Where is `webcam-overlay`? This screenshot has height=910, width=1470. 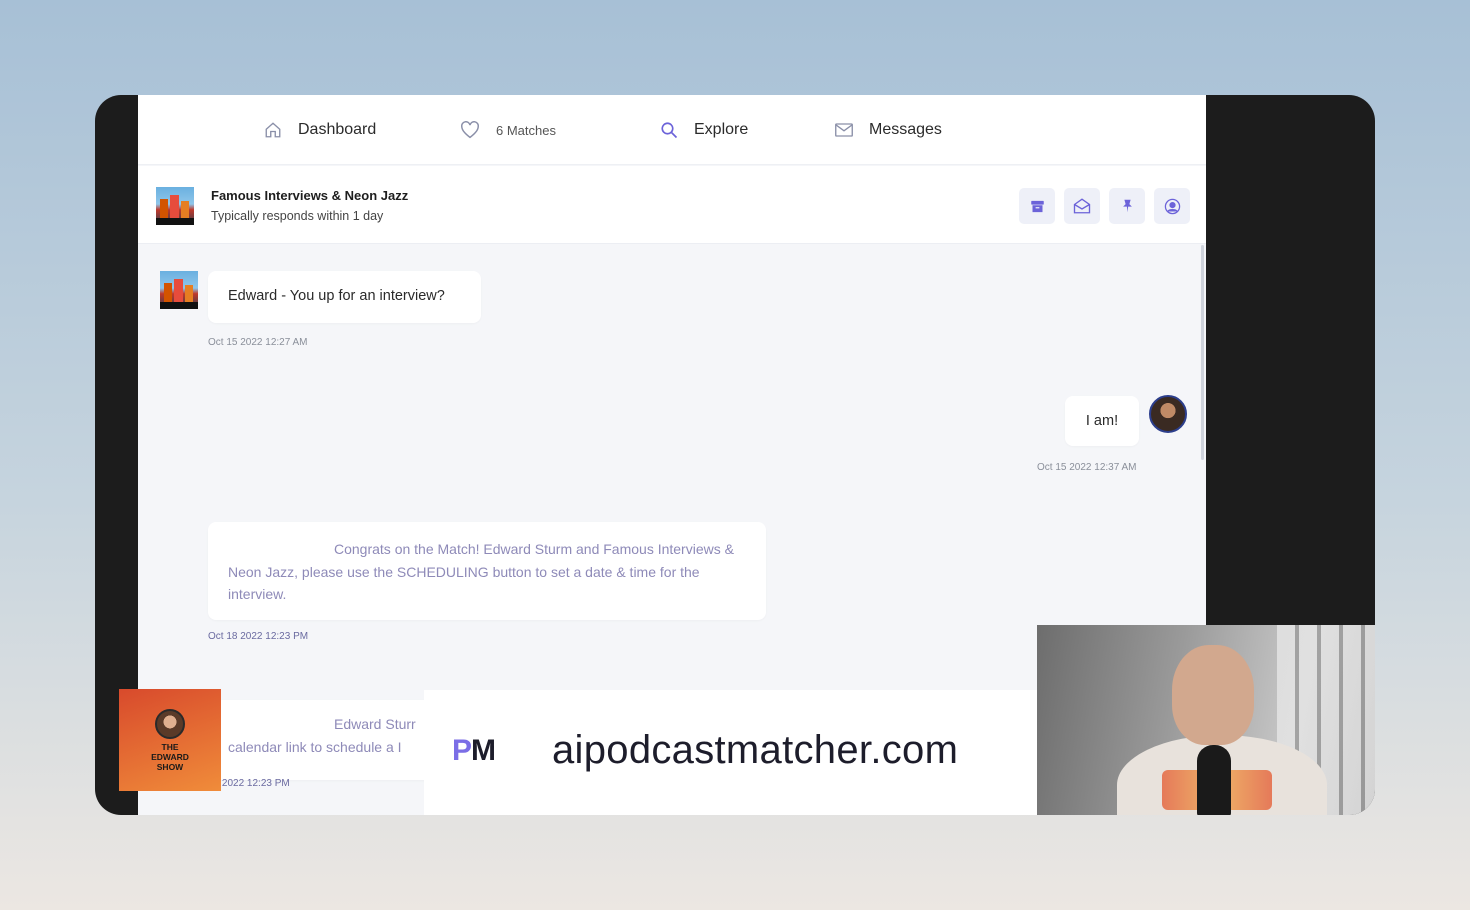 webcam-overlay is located at coordinates (1206, 720).